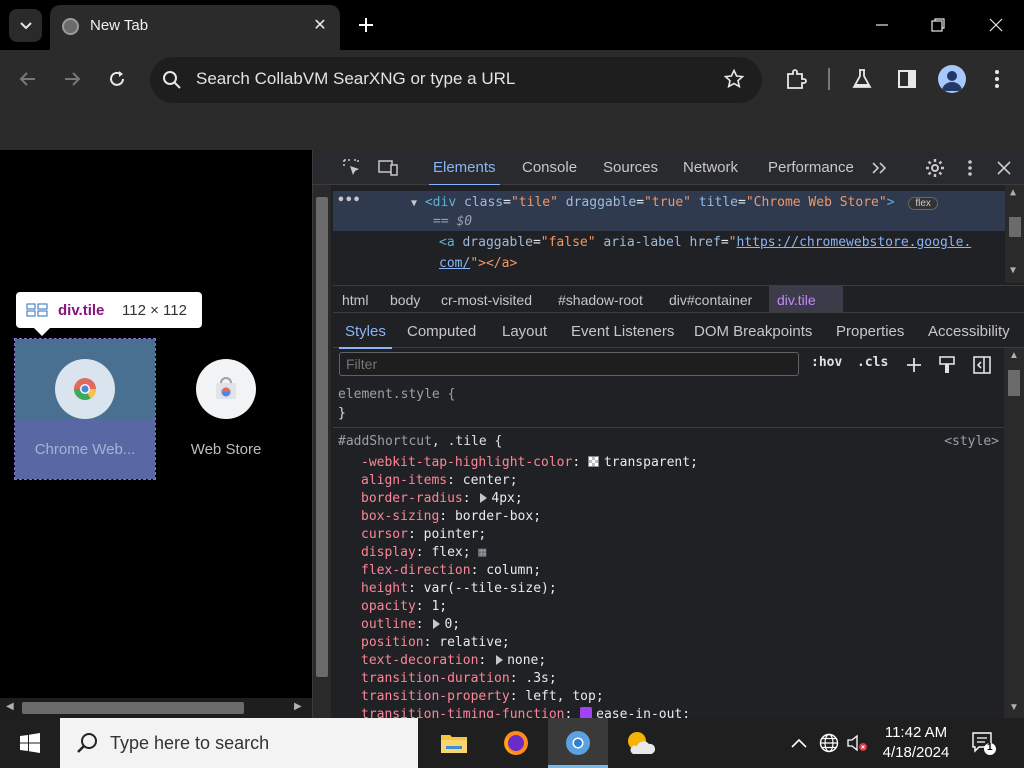 Image resolution: width=1024 pixels, height=768 pixels. I want to click on forward-button, so click(72, 79).